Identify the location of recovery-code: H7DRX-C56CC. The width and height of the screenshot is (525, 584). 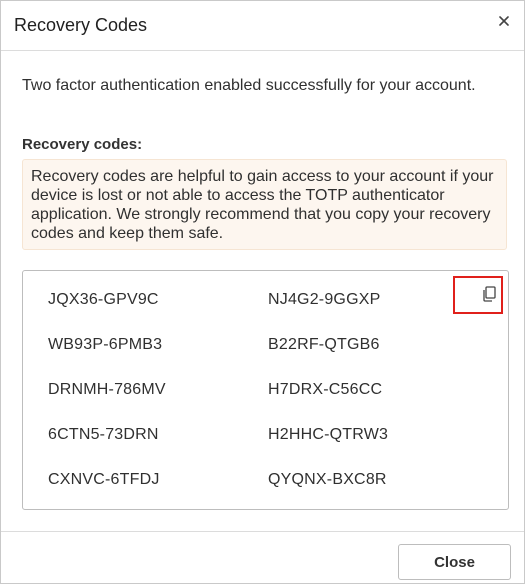
(325, 389).